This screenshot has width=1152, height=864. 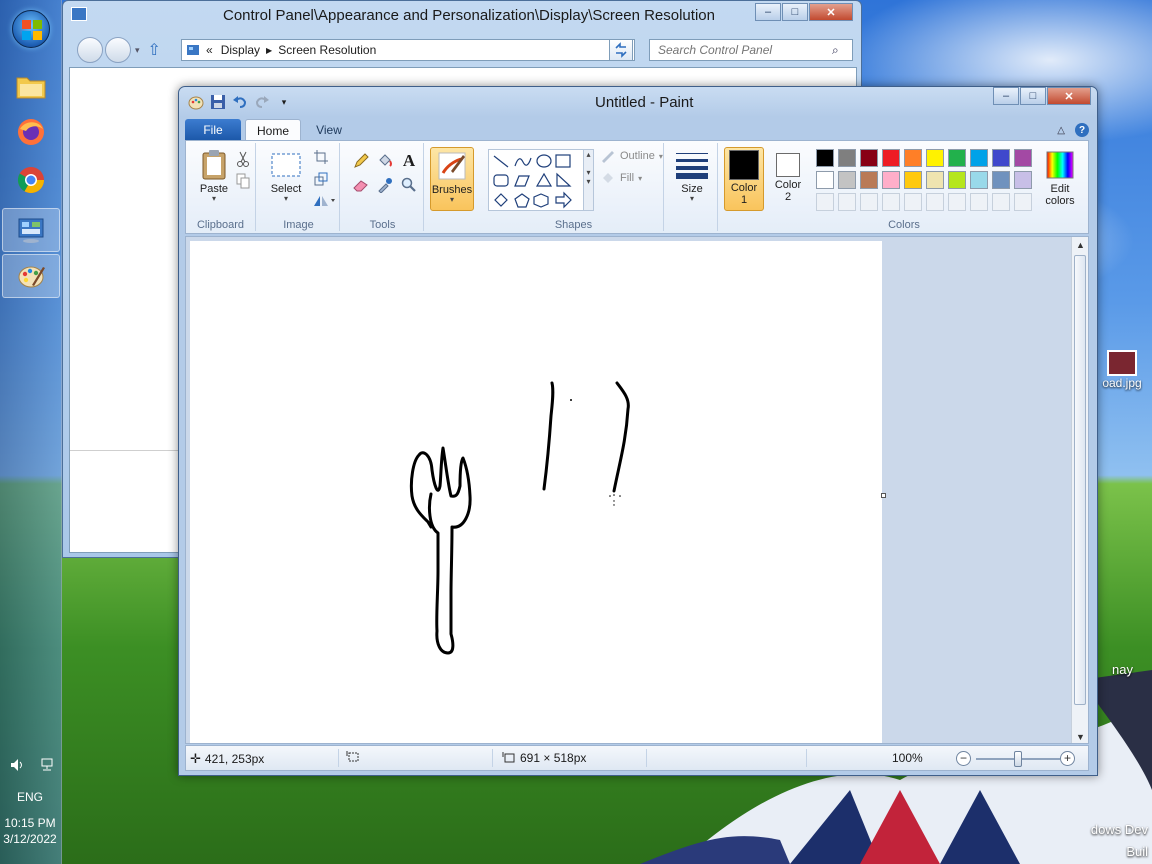 I want to click on up-arrow-icon: ⇧, so click(x=154, y=50).